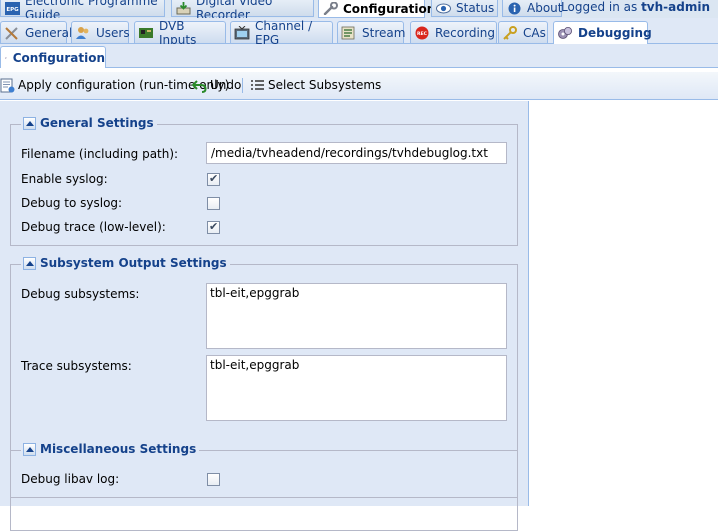 Image resolution: width=718 pixels, height=531 pixels. I want to click on debug-trace-label: Debug trace (low-level):, so click(93, 227).